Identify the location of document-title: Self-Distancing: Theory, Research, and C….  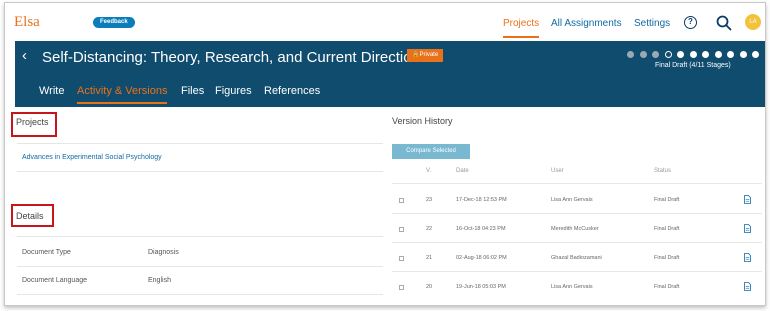
(235, 57).